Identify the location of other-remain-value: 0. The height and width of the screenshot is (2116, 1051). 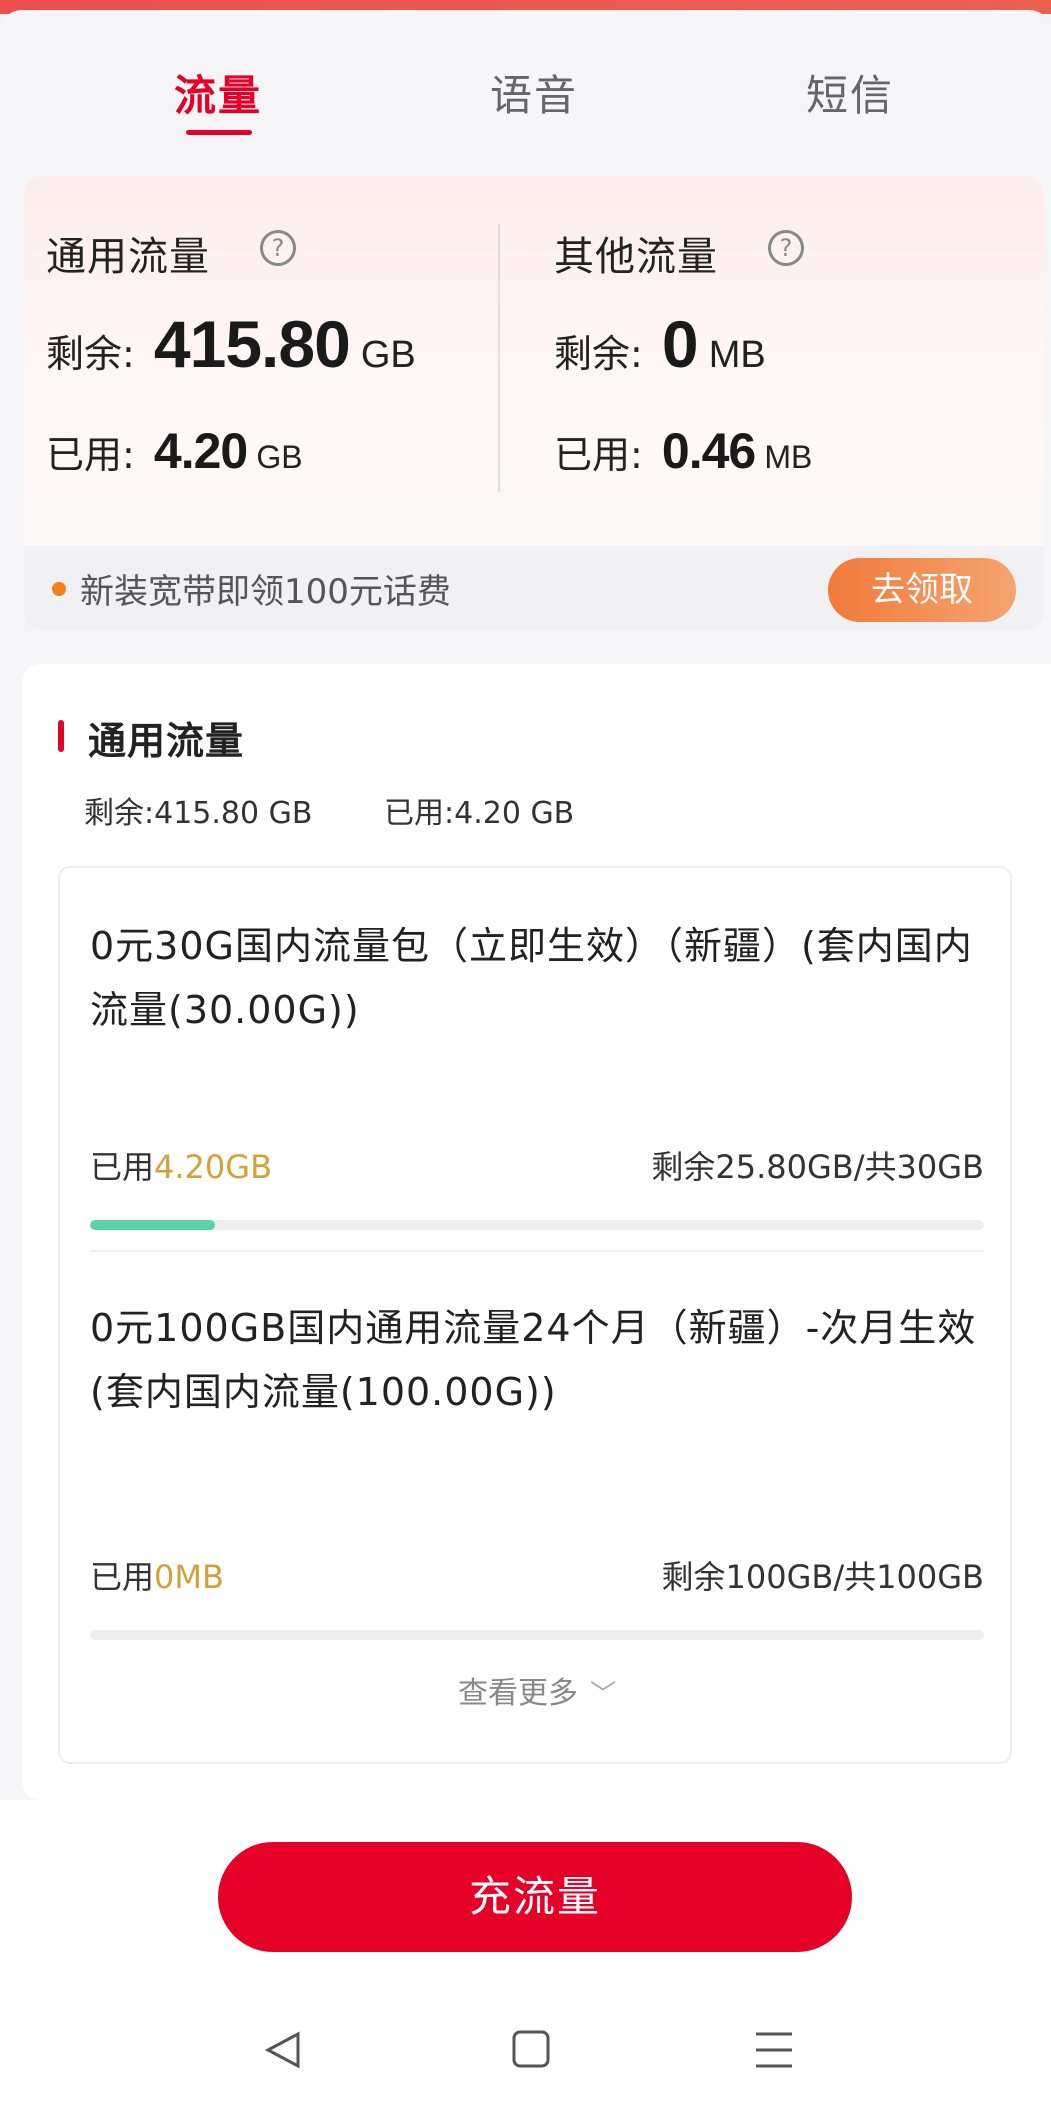
(680, 344).